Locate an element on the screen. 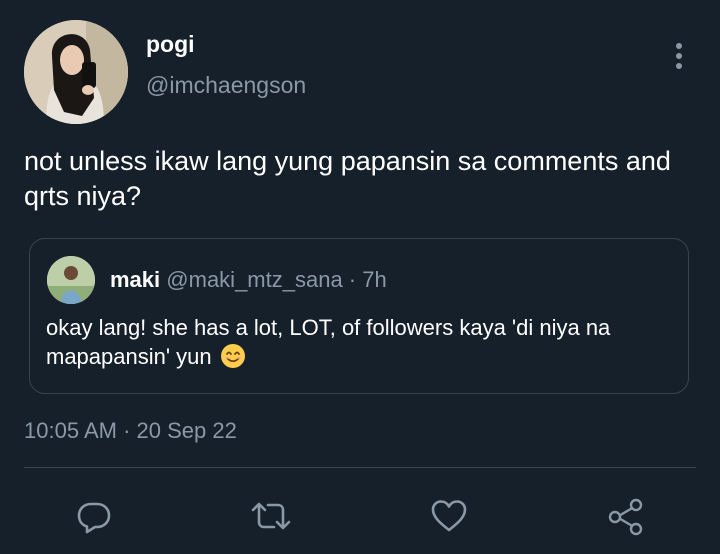  retweet-icon is located at coordinates (271, 516).